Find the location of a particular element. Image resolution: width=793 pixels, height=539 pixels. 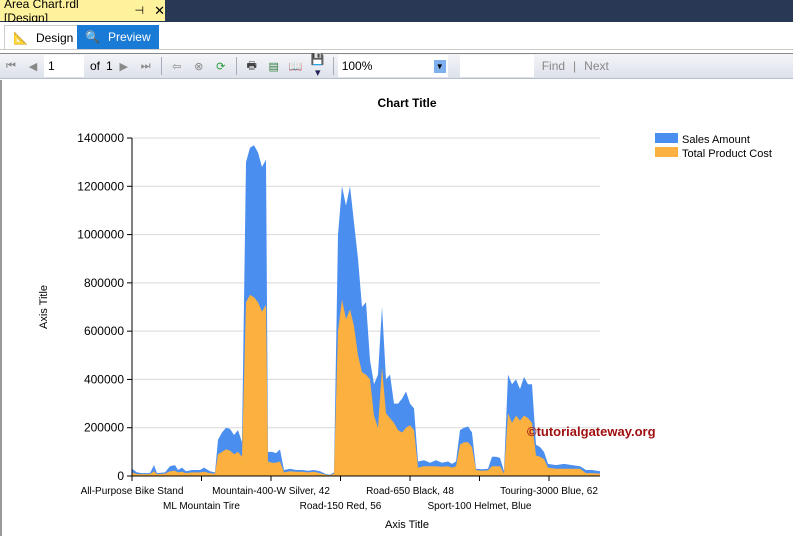

export-icon: 💾▾ is located at coordinates (318, 66).